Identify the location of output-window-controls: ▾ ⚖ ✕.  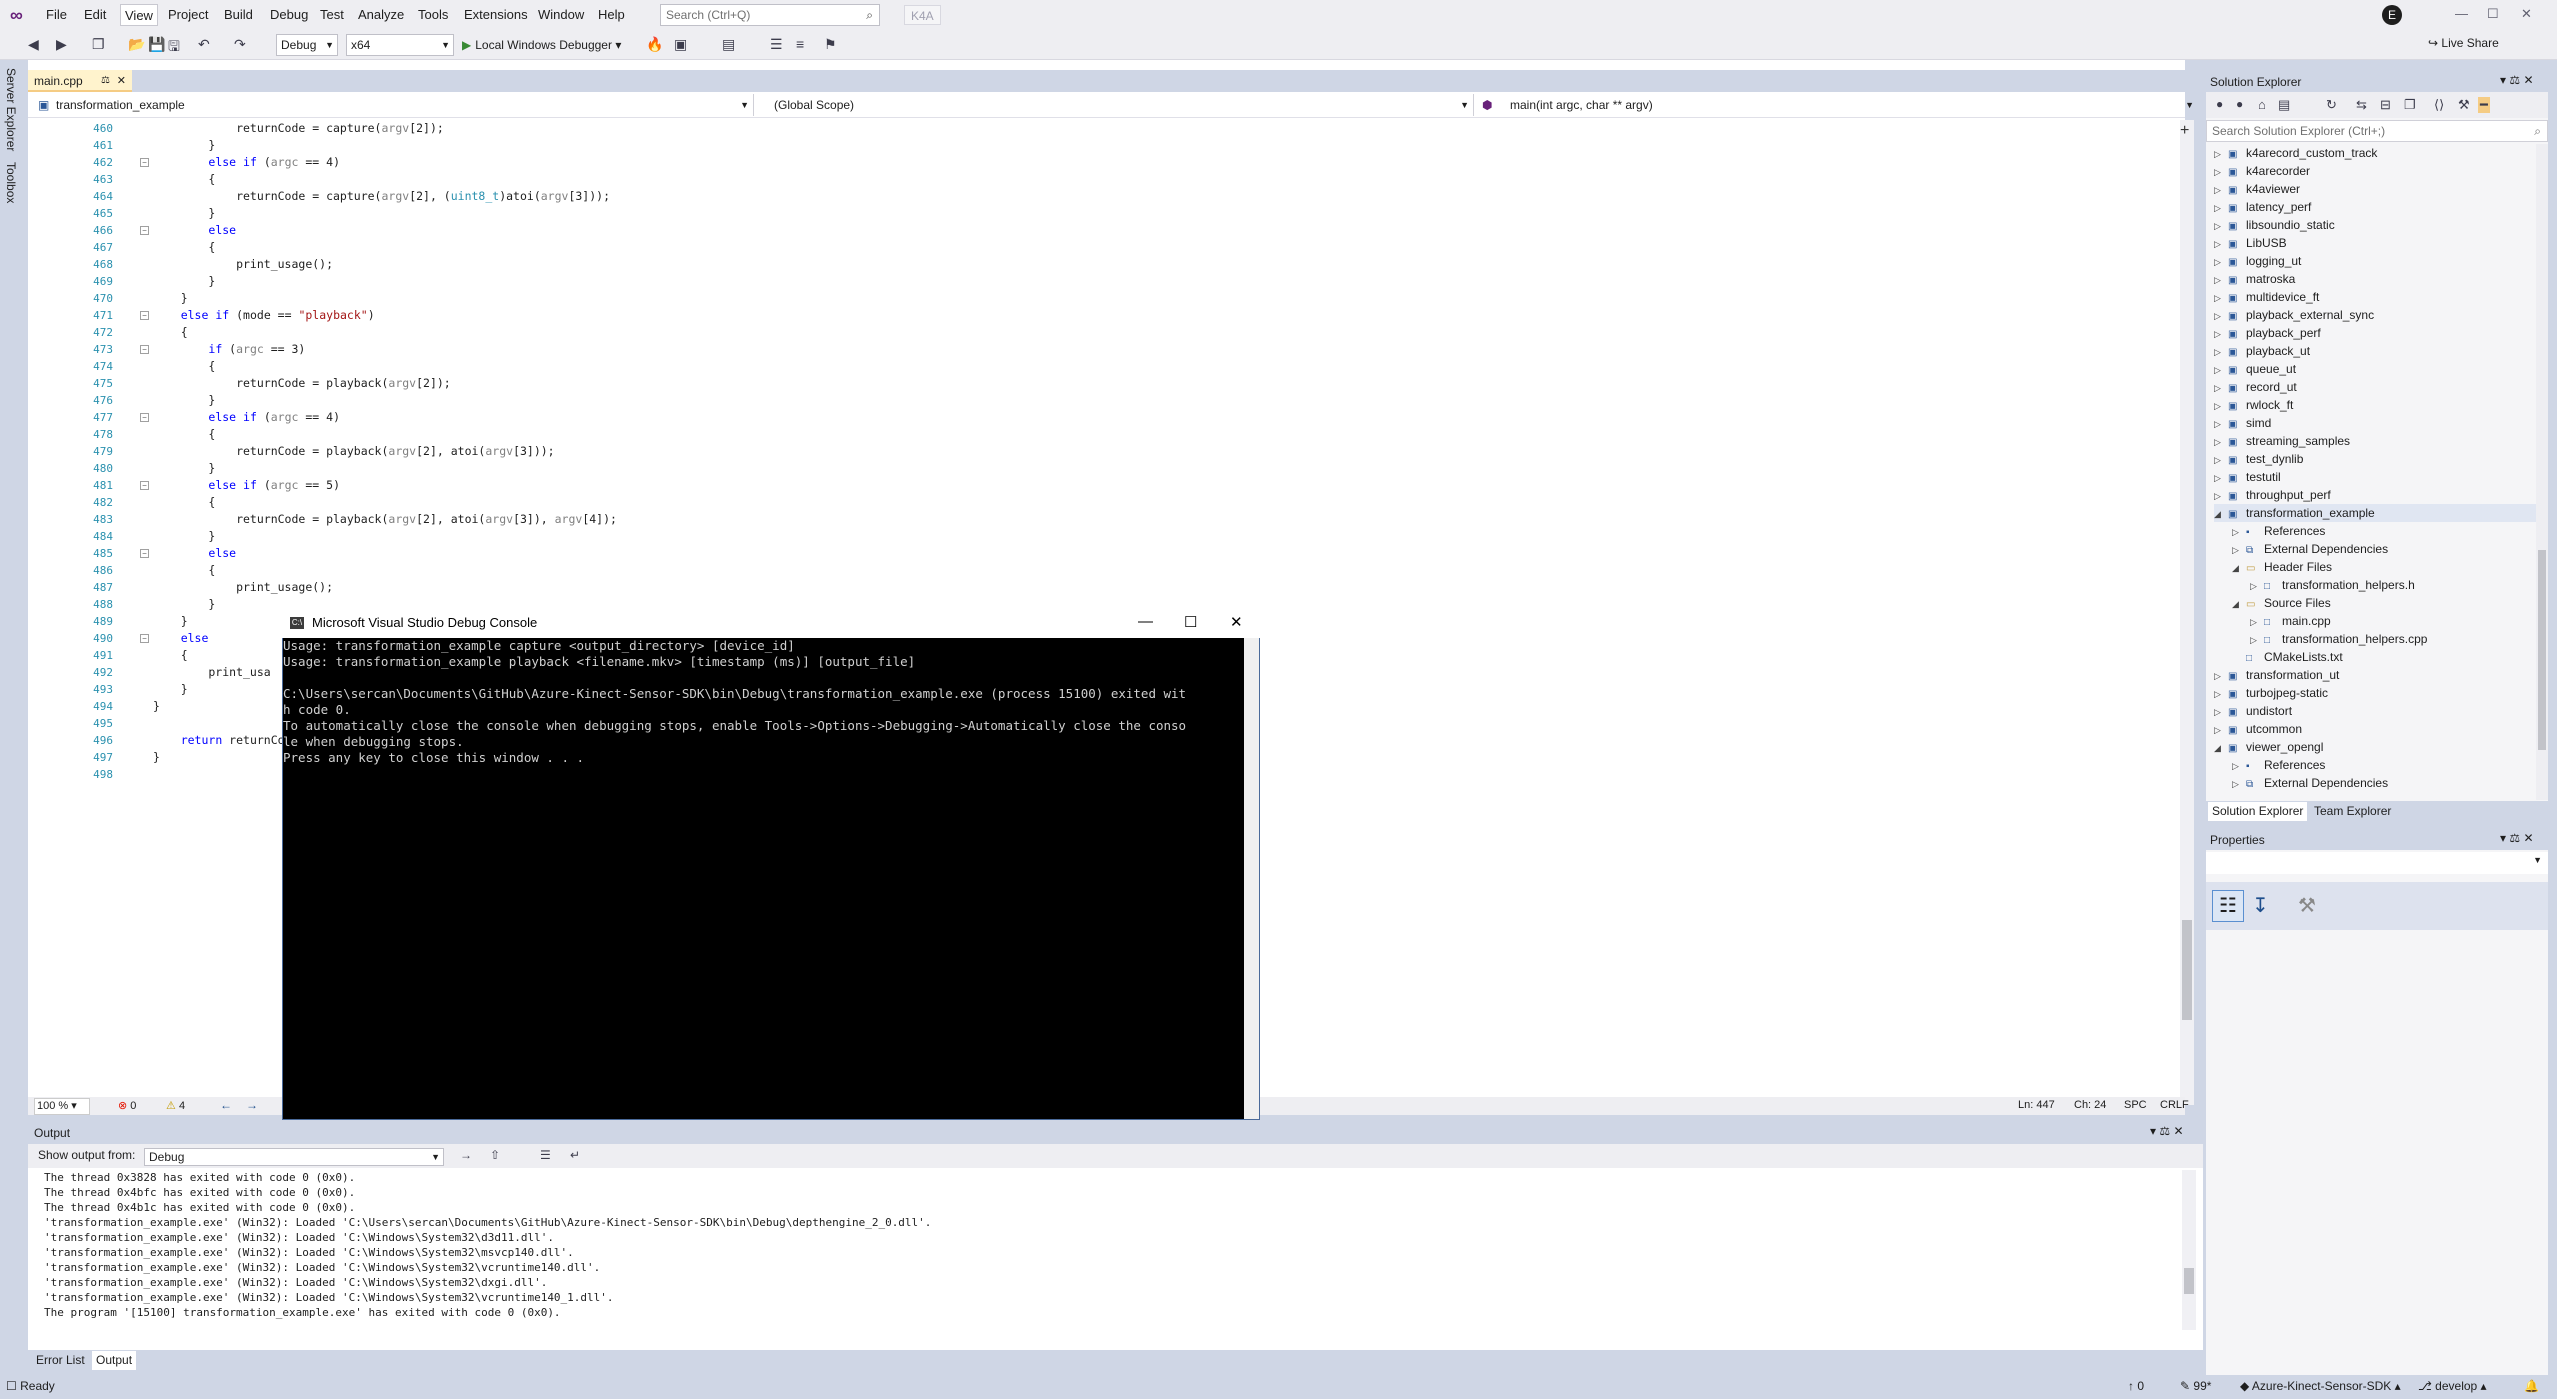
(2167, 1131).